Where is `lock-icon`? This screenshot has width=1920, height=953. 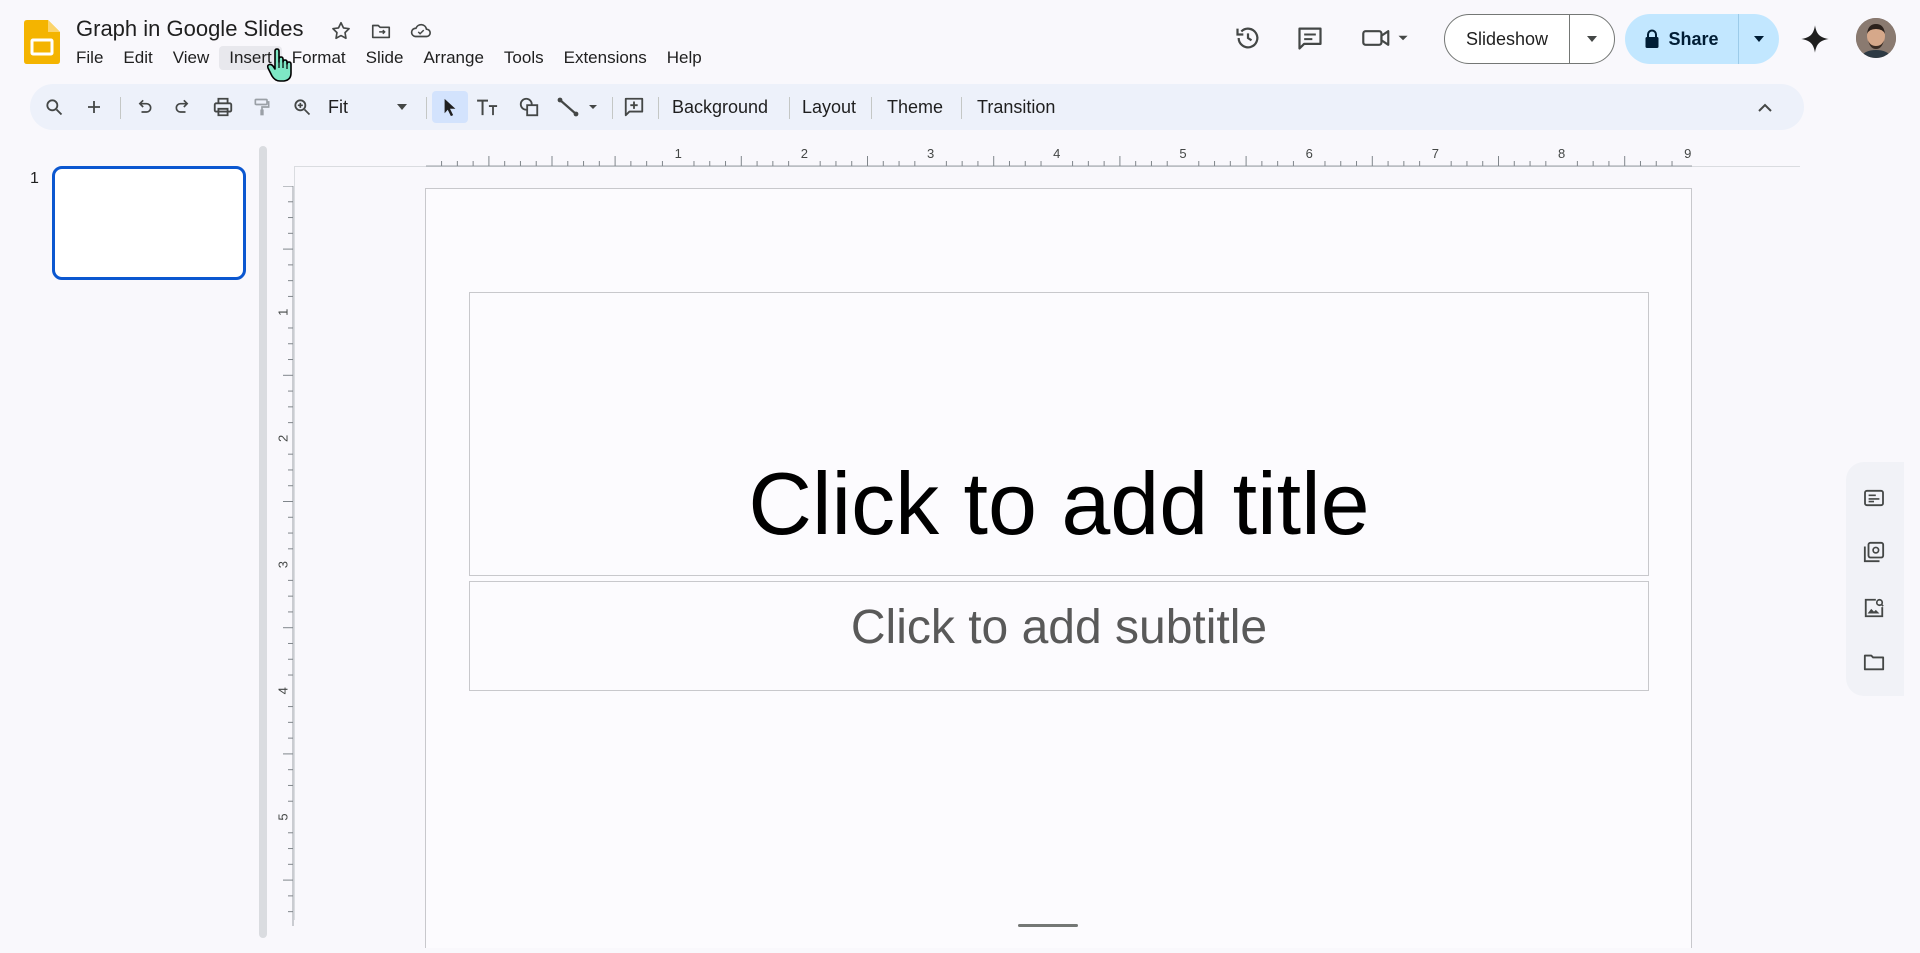 lock-icon is located at coordinates (1652, 39).